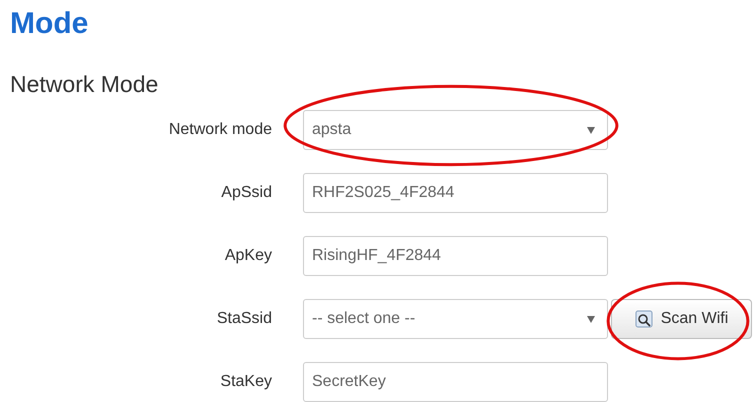  What do you see at coordinates (455, 319) in the screenshot?
I see `dropdown-field: -- select one --` at bounding box center [455, 319].